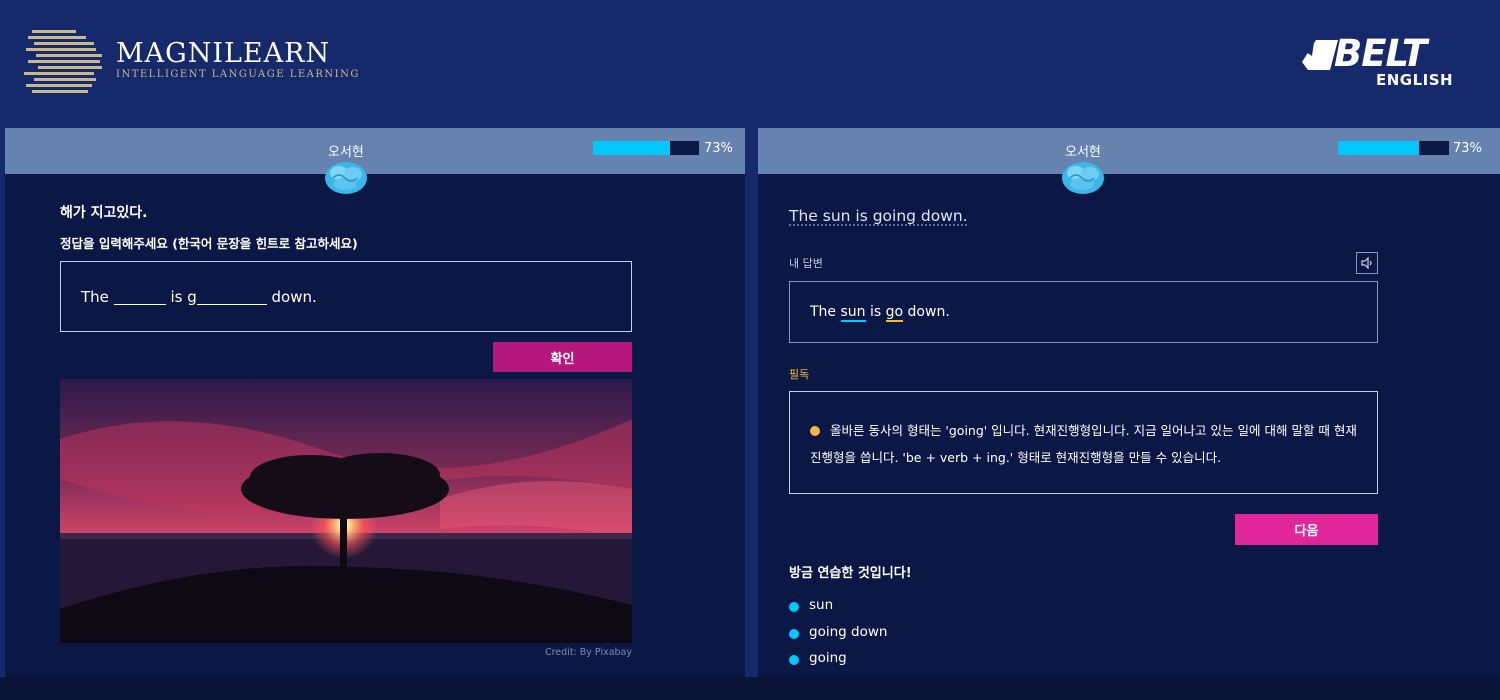 The width and height of the screenshot is (1500, 700). Describe the element at coordinates (750, 688) in the screenshot. I see `footer-strip` at that location.